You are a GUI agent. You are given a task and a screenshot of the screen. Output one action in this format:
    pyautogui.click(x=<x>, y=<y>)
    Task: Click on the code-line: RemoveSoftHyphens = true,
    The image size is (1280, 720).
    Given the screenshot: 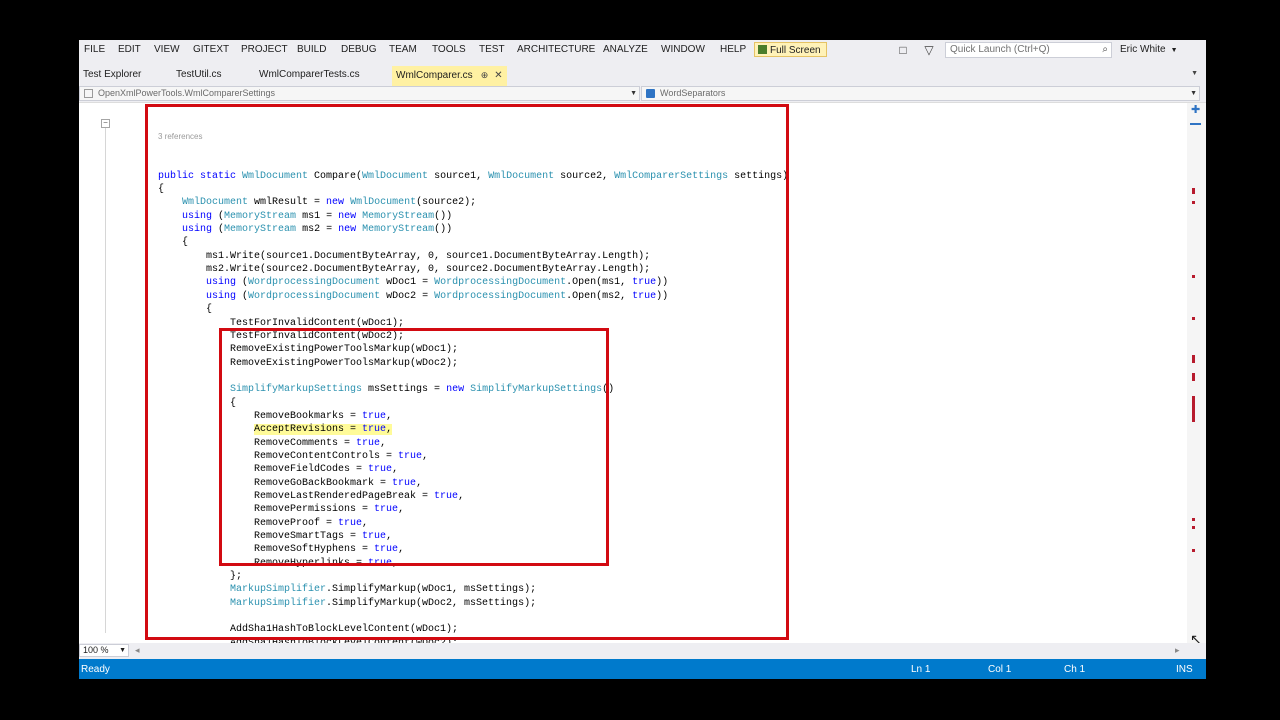 What is the action you would take?
    pyautogui.click(x=473, y=549)
    